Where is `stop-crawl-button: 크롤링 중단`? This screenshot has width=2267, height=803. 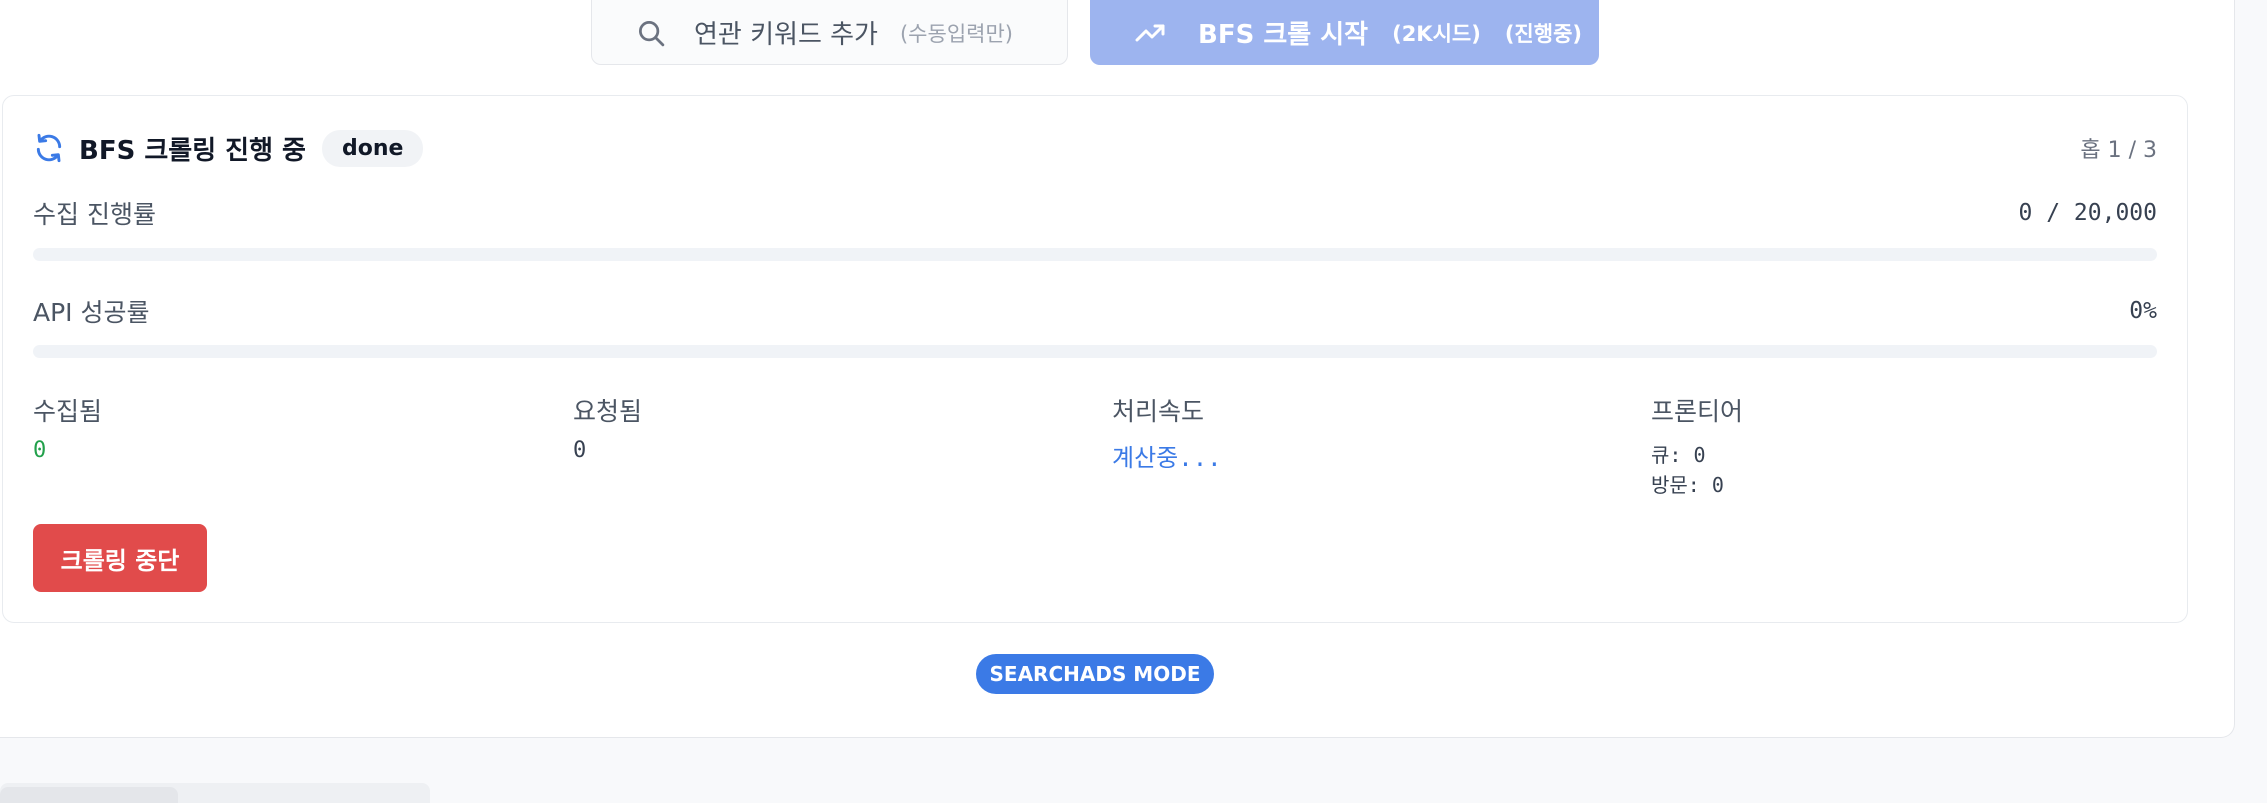
stop-crawl-button: 크롤링 중단 is located at coordinates (120, 558).